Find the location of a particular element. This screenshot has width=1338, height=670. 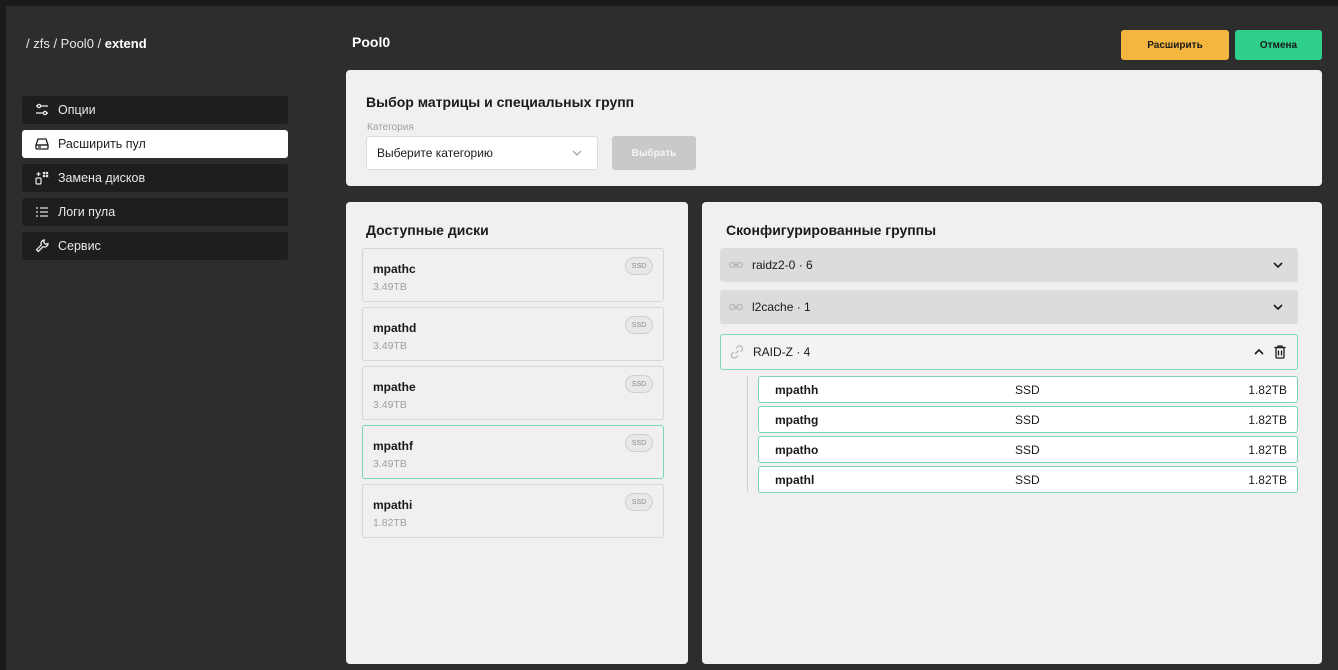

disk-card: mpathi 1.82TB SSD is located at coordinates (513, 511).